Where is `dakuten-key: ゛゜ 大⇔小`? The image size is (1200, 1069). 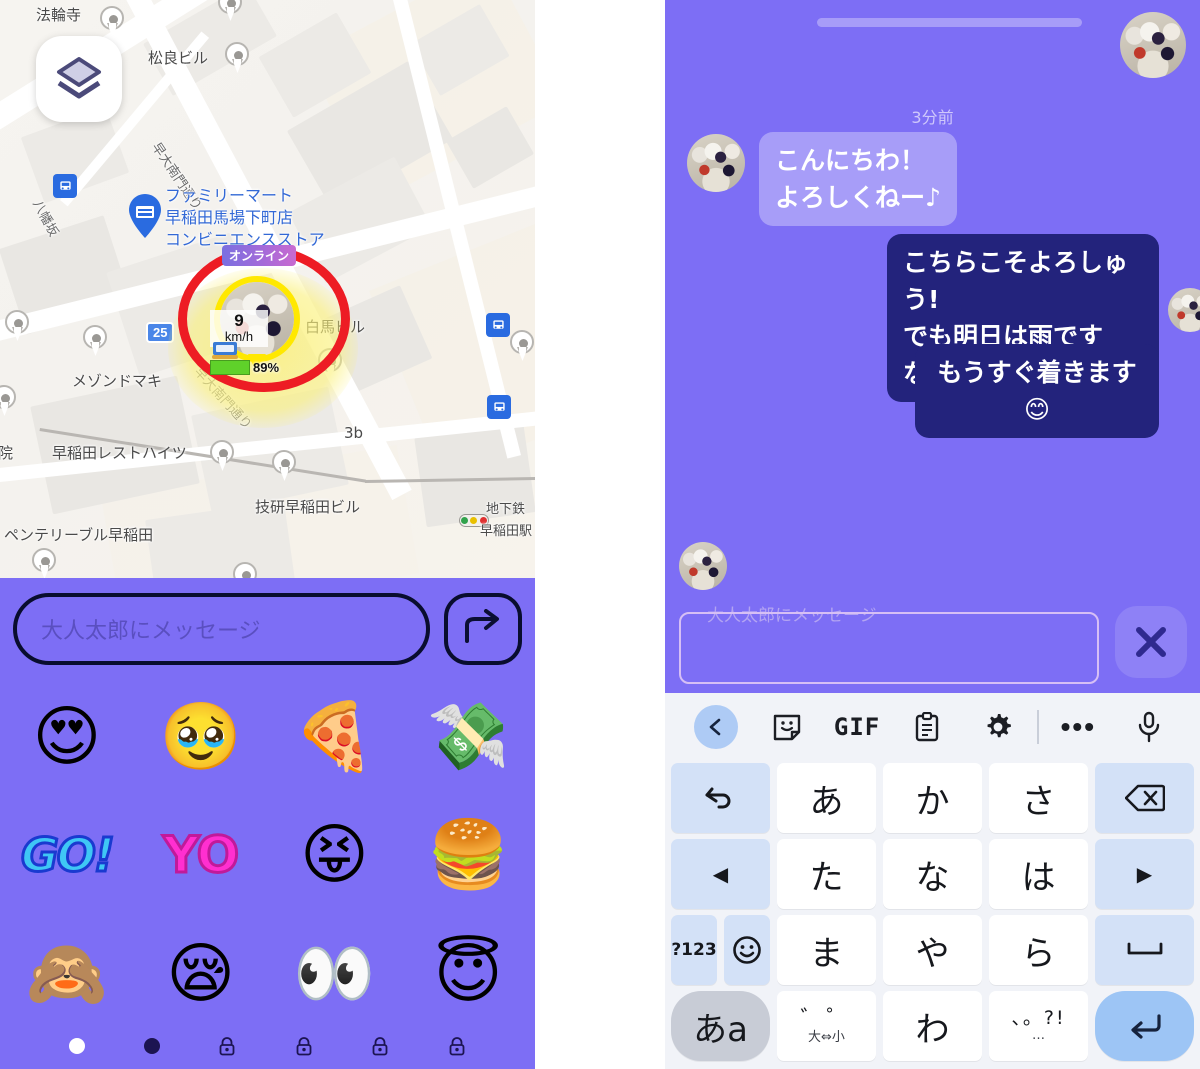
dakuten-key: ゛゜ 大⇔小 is located at coordinates (826, 1026).